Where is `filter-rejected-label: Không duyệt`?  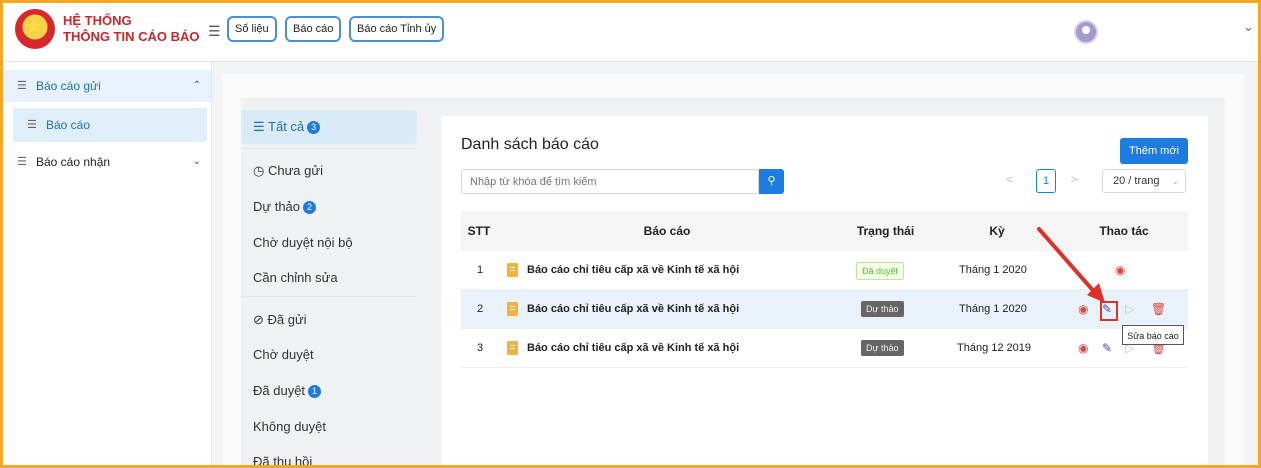
filter-rejected-label: Không duyệt is located at coordinates (290, 426).